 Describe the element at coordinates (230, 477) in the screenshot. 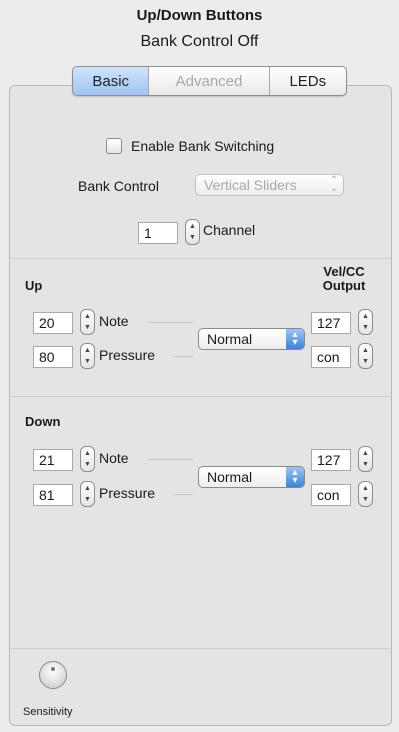

I see `down-mode-value: Normal` at that location.